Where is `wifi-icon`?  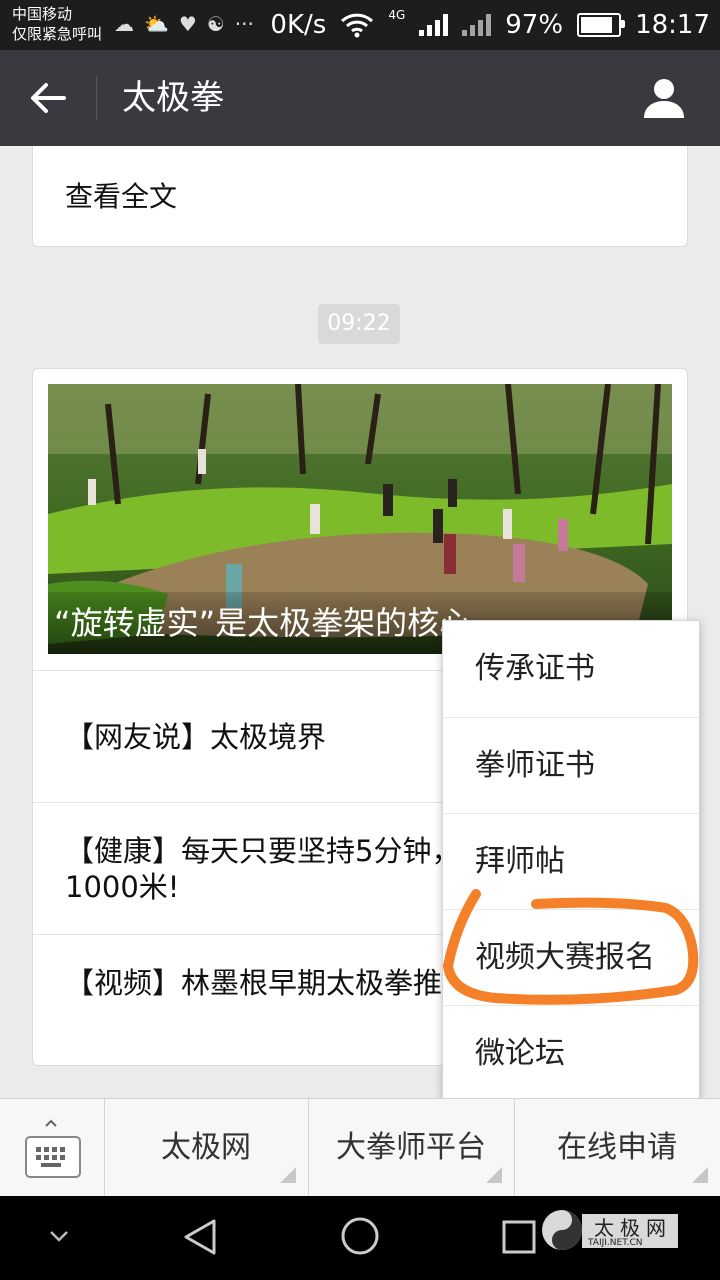 wifi-icon is located at coordinates (357, 25).